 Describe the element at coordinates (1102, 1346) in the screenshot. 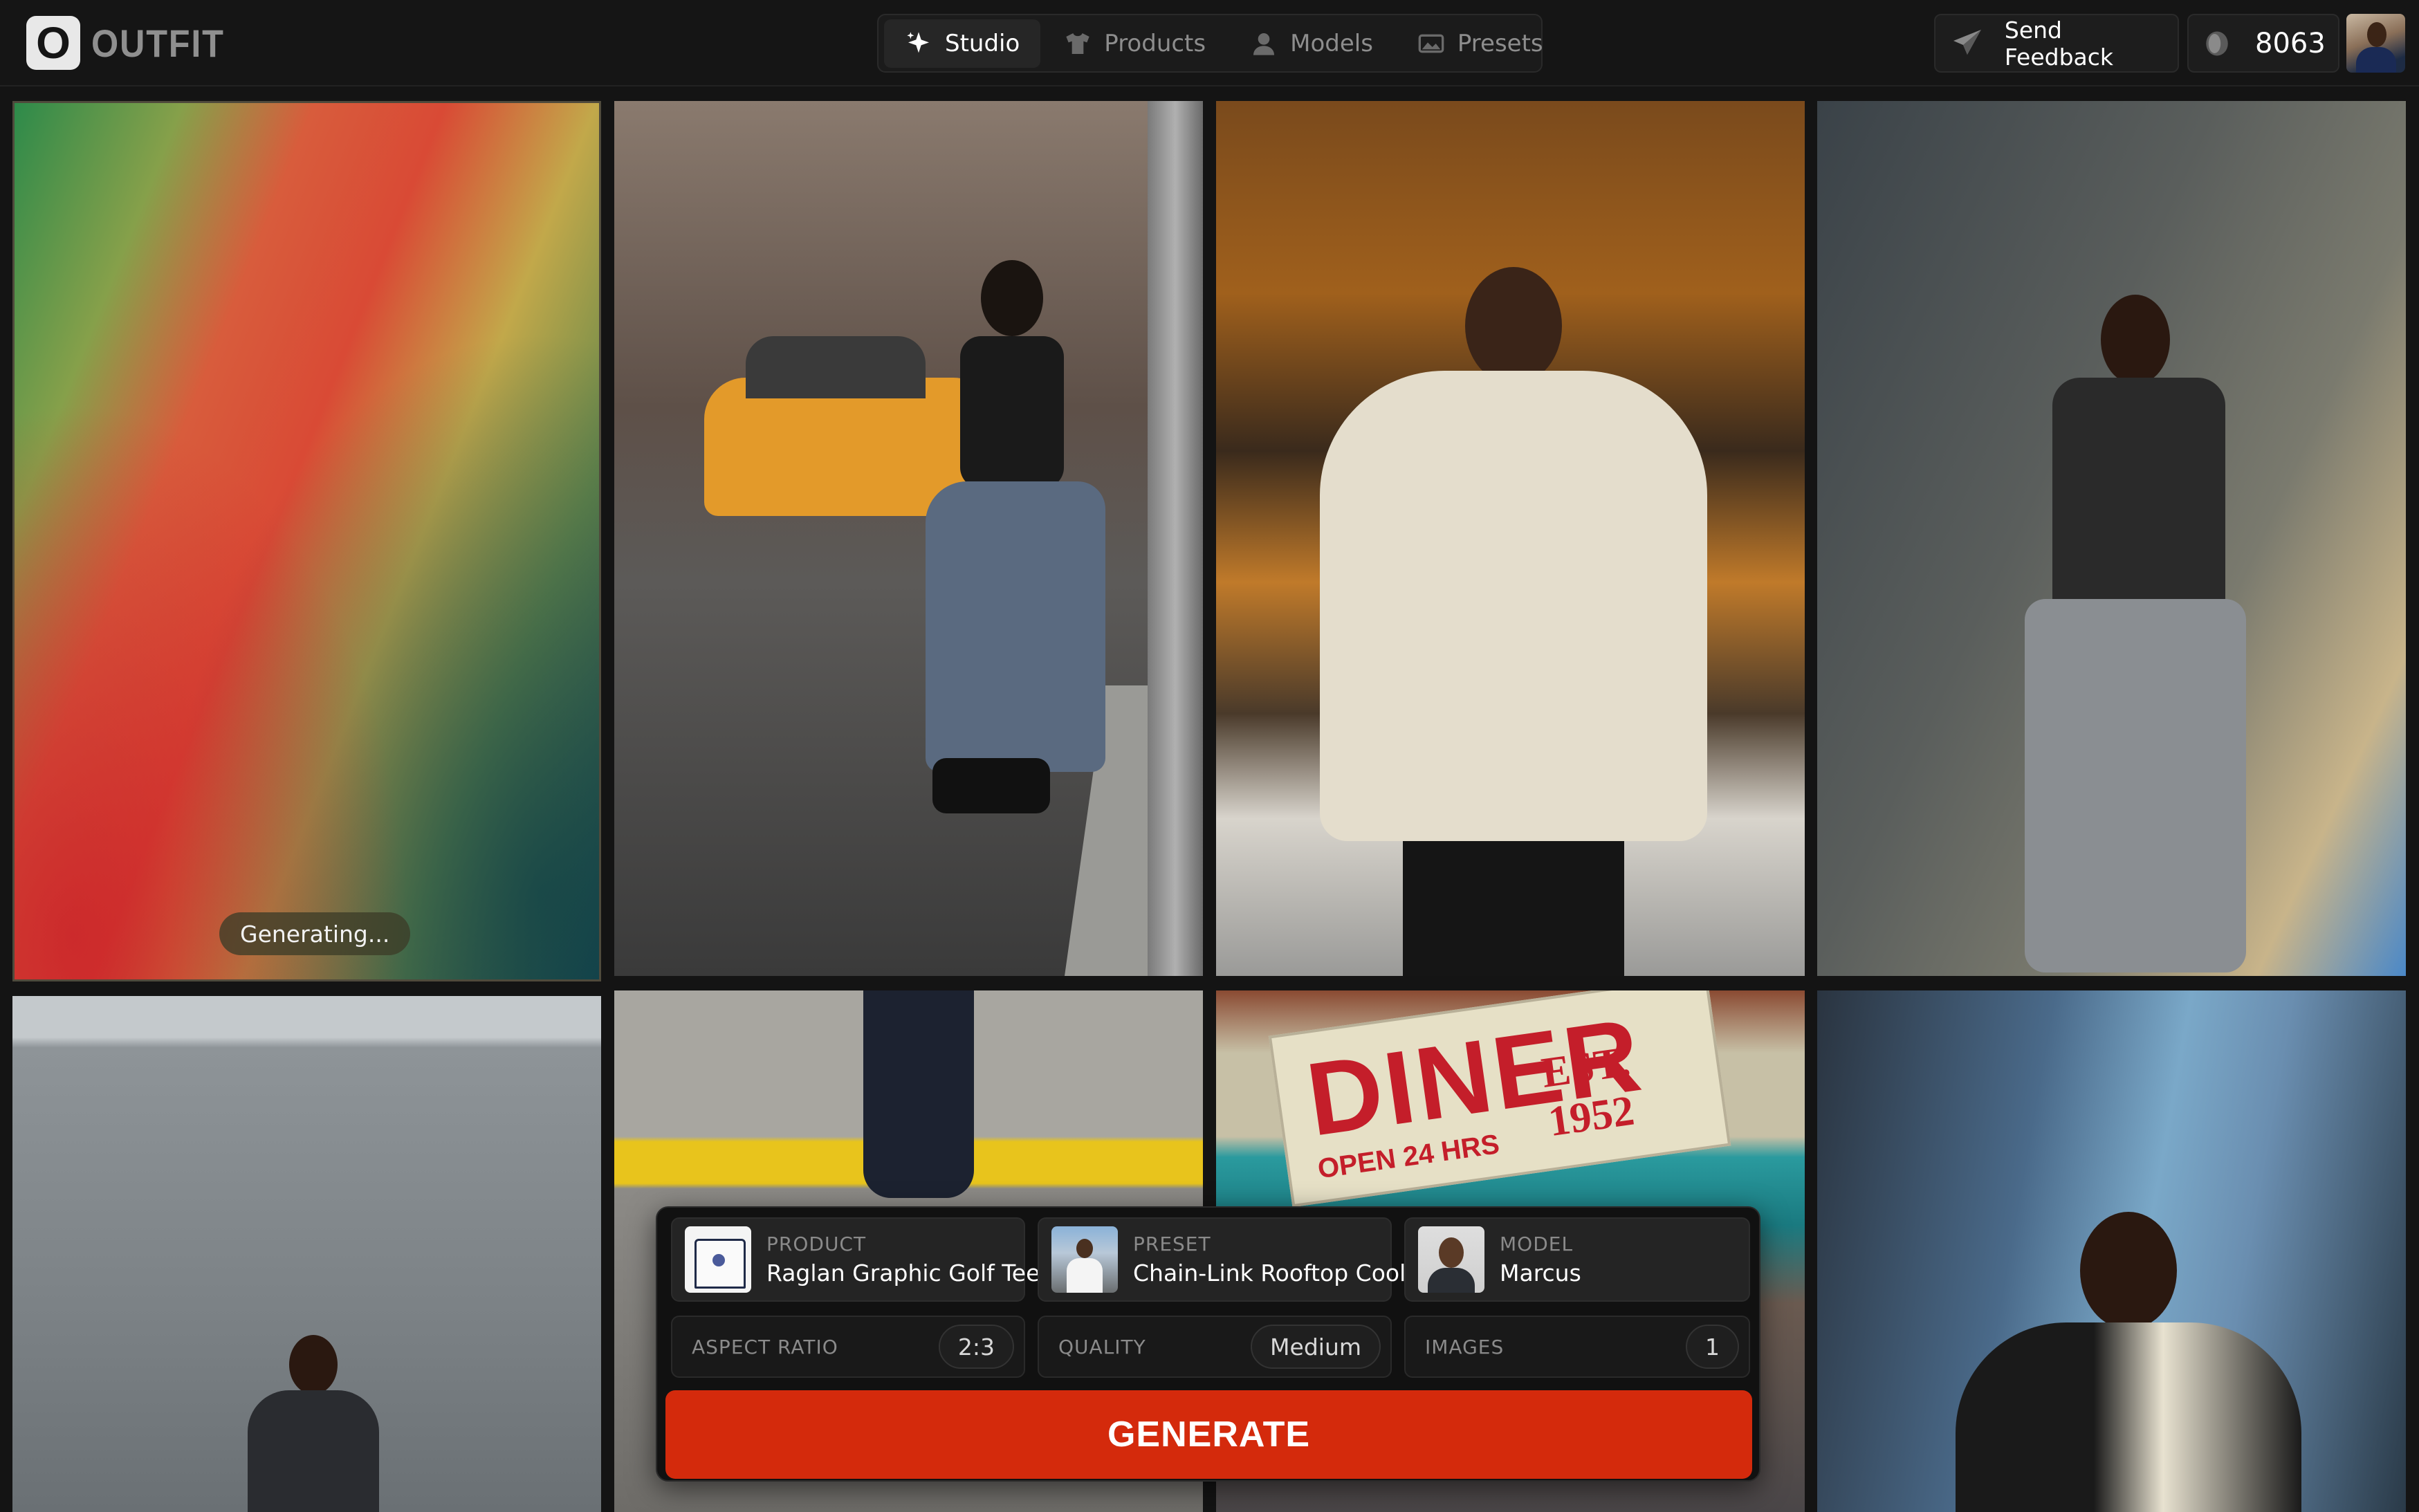

I see `quality-label: QUALITY` at that location.